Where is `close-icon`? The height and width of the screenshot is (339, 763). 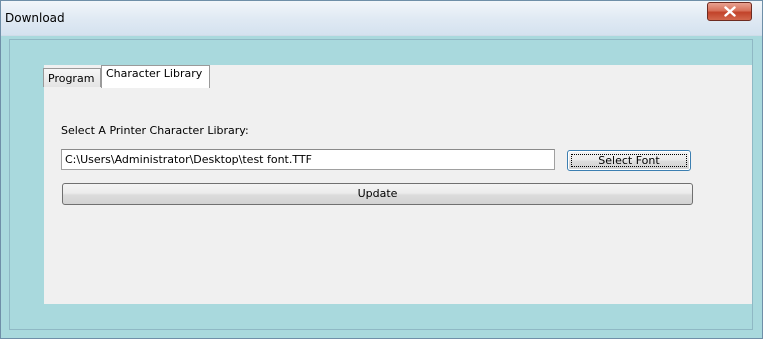
close-icon is located at coordinates (729, 11).